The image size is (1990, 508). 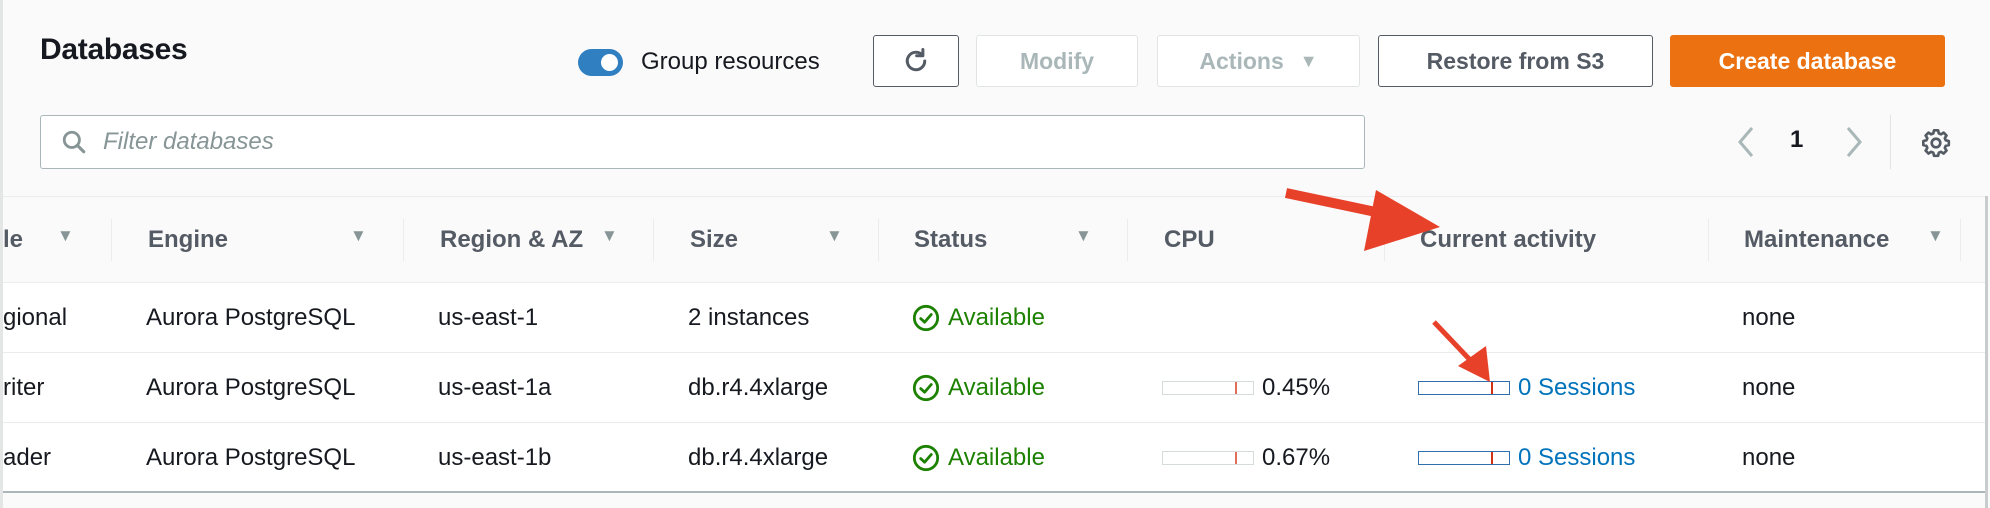 I want to click on restore-label: Restore from S3, so click(x=1515, y=60).